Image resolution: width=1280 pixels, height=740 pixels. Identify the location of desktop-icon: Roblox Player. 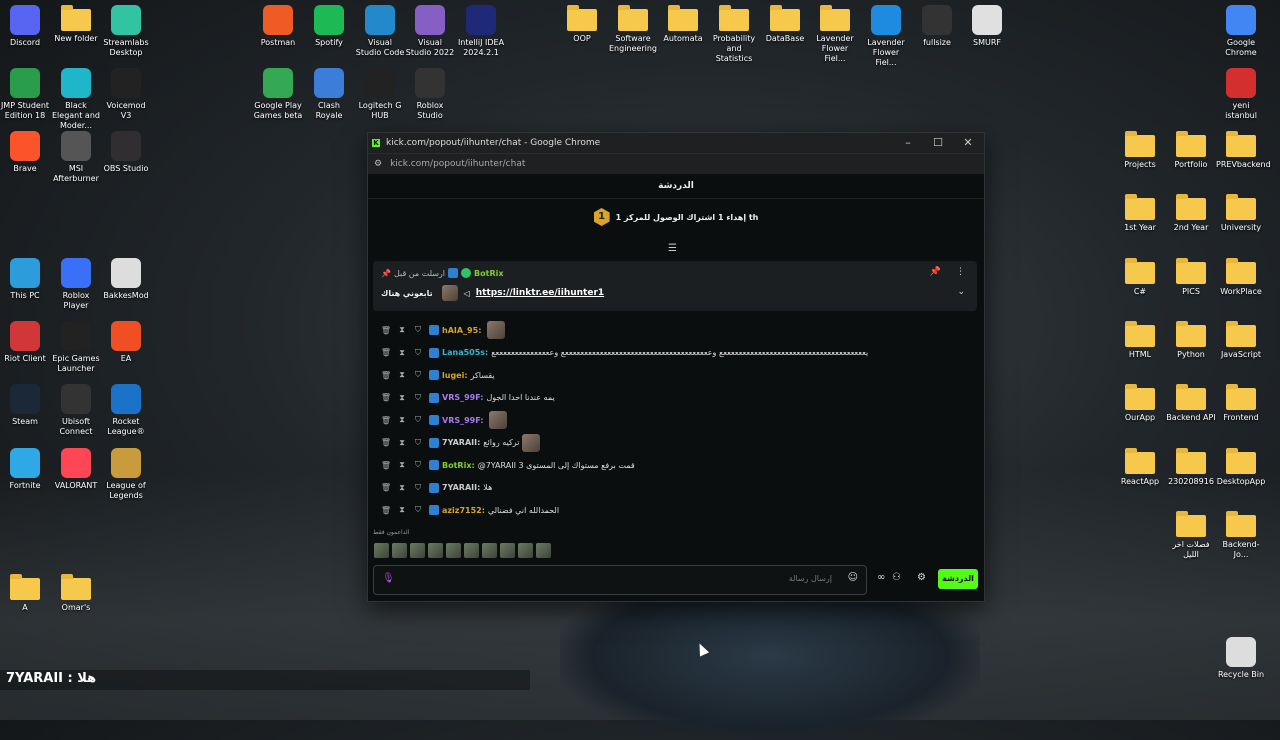
(76, 284).